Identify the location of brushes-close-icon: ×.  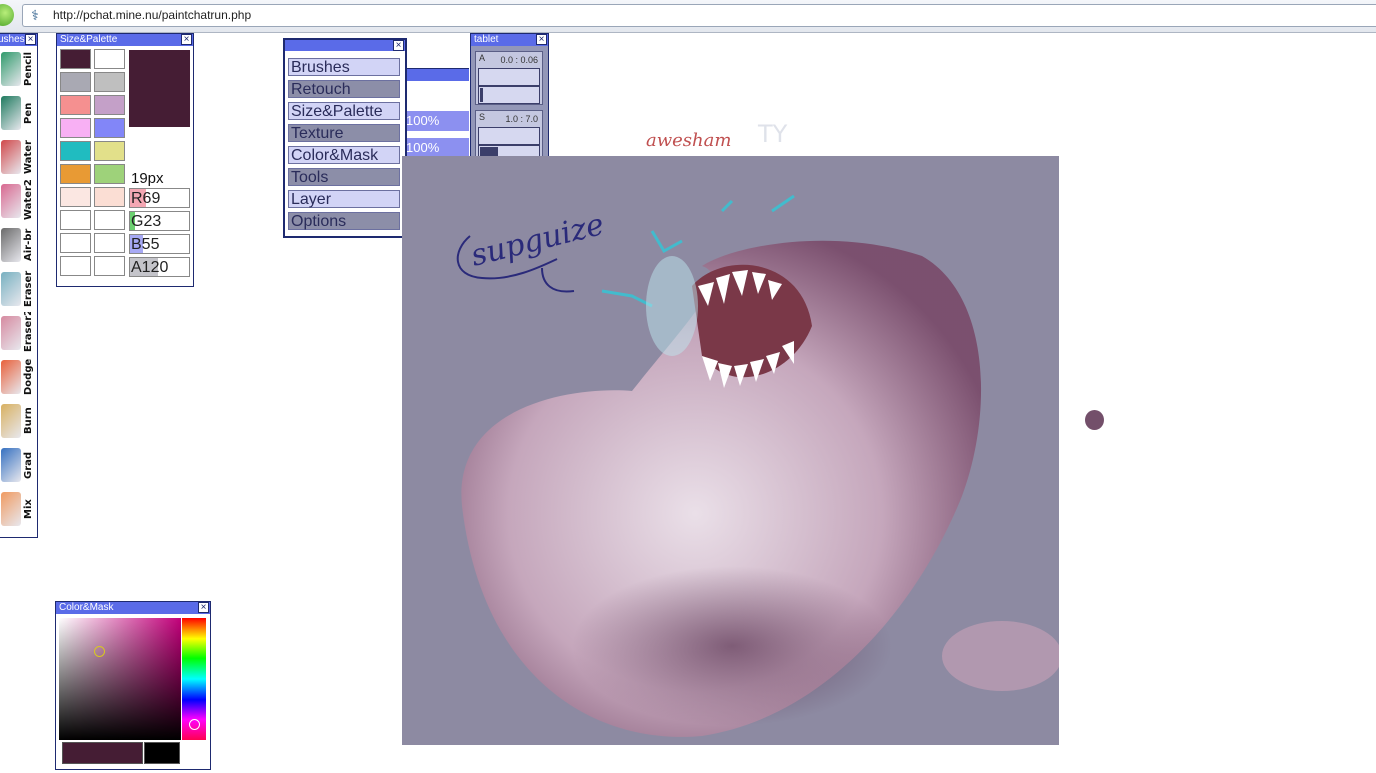
(30, 39).